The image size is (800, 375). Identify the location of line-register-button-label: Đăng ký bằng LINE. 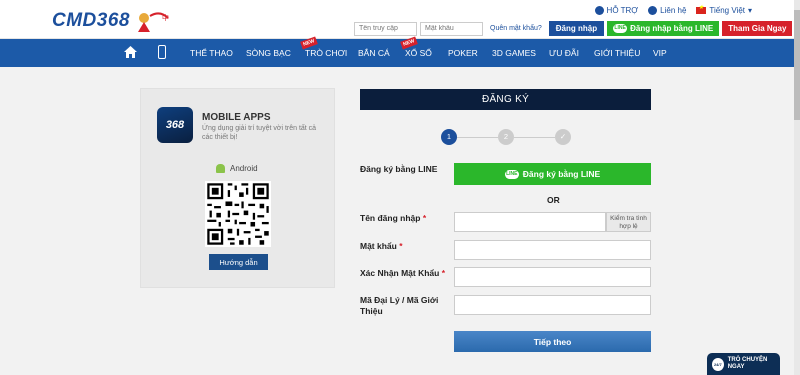
(561, 174).